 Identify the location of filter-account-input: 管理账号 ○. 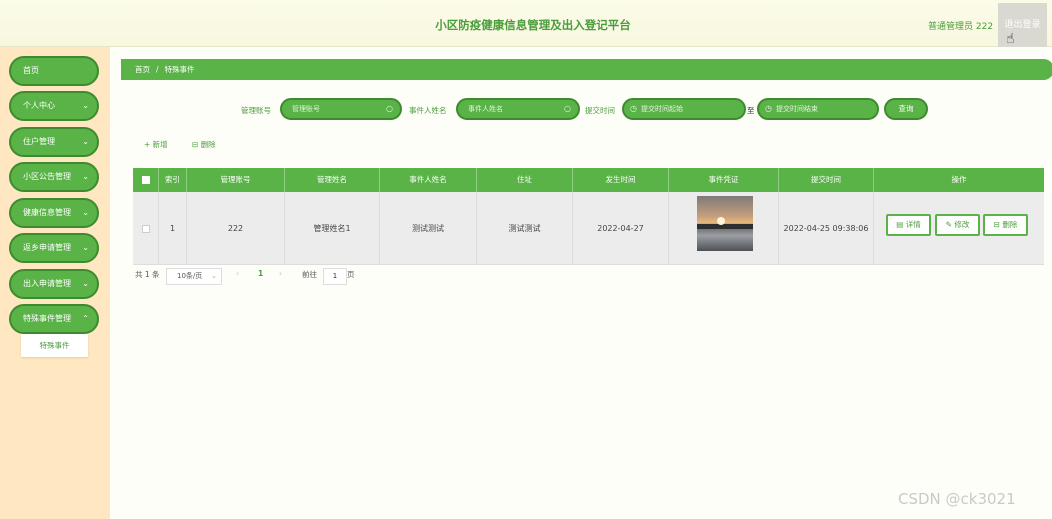
(341, 109).